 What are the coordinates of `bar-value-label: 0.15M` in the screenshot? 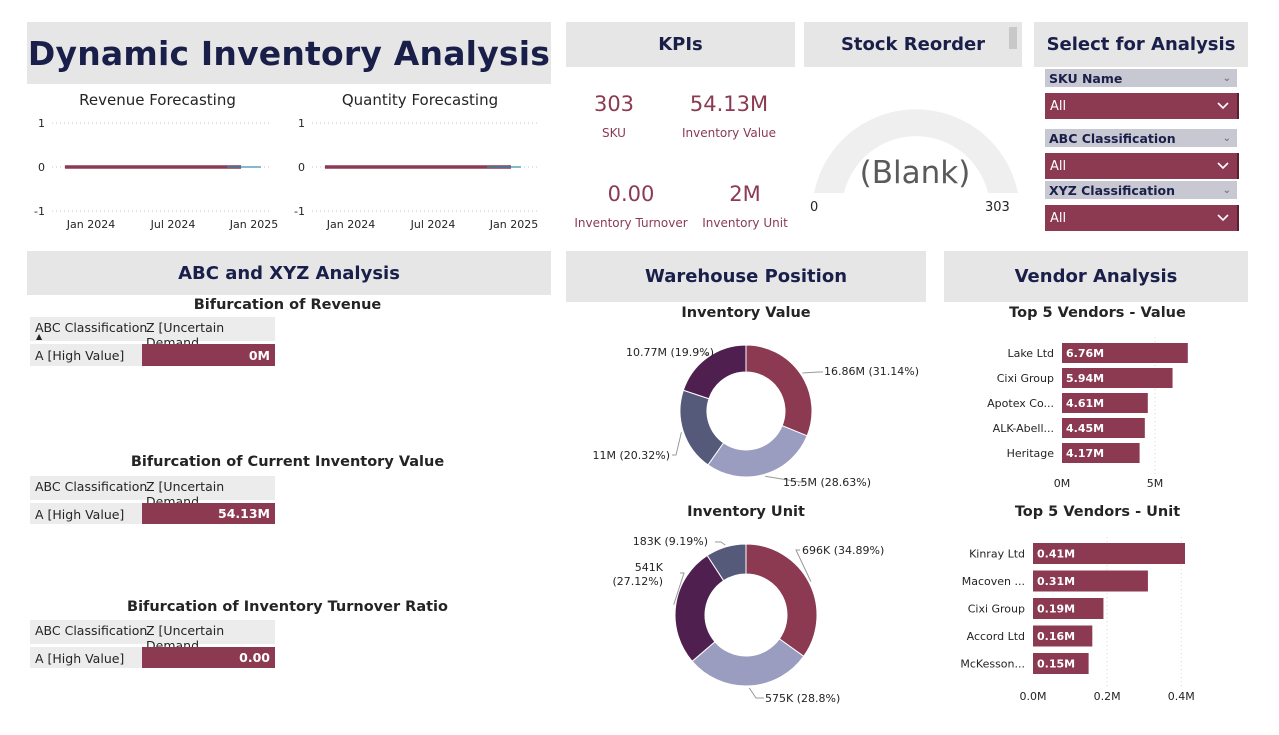 It's located at (1056, 664).